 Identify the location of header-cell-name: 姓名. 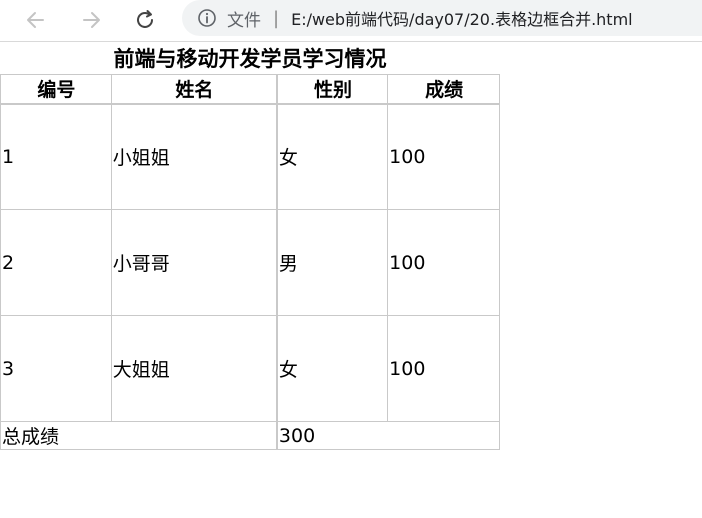
(194, 89).